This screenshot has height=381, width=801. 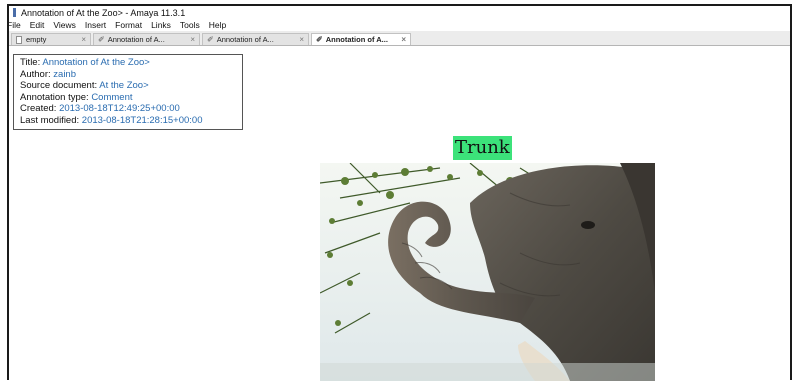 I want to click on menu-links: Links, so click(x=161, y=25).